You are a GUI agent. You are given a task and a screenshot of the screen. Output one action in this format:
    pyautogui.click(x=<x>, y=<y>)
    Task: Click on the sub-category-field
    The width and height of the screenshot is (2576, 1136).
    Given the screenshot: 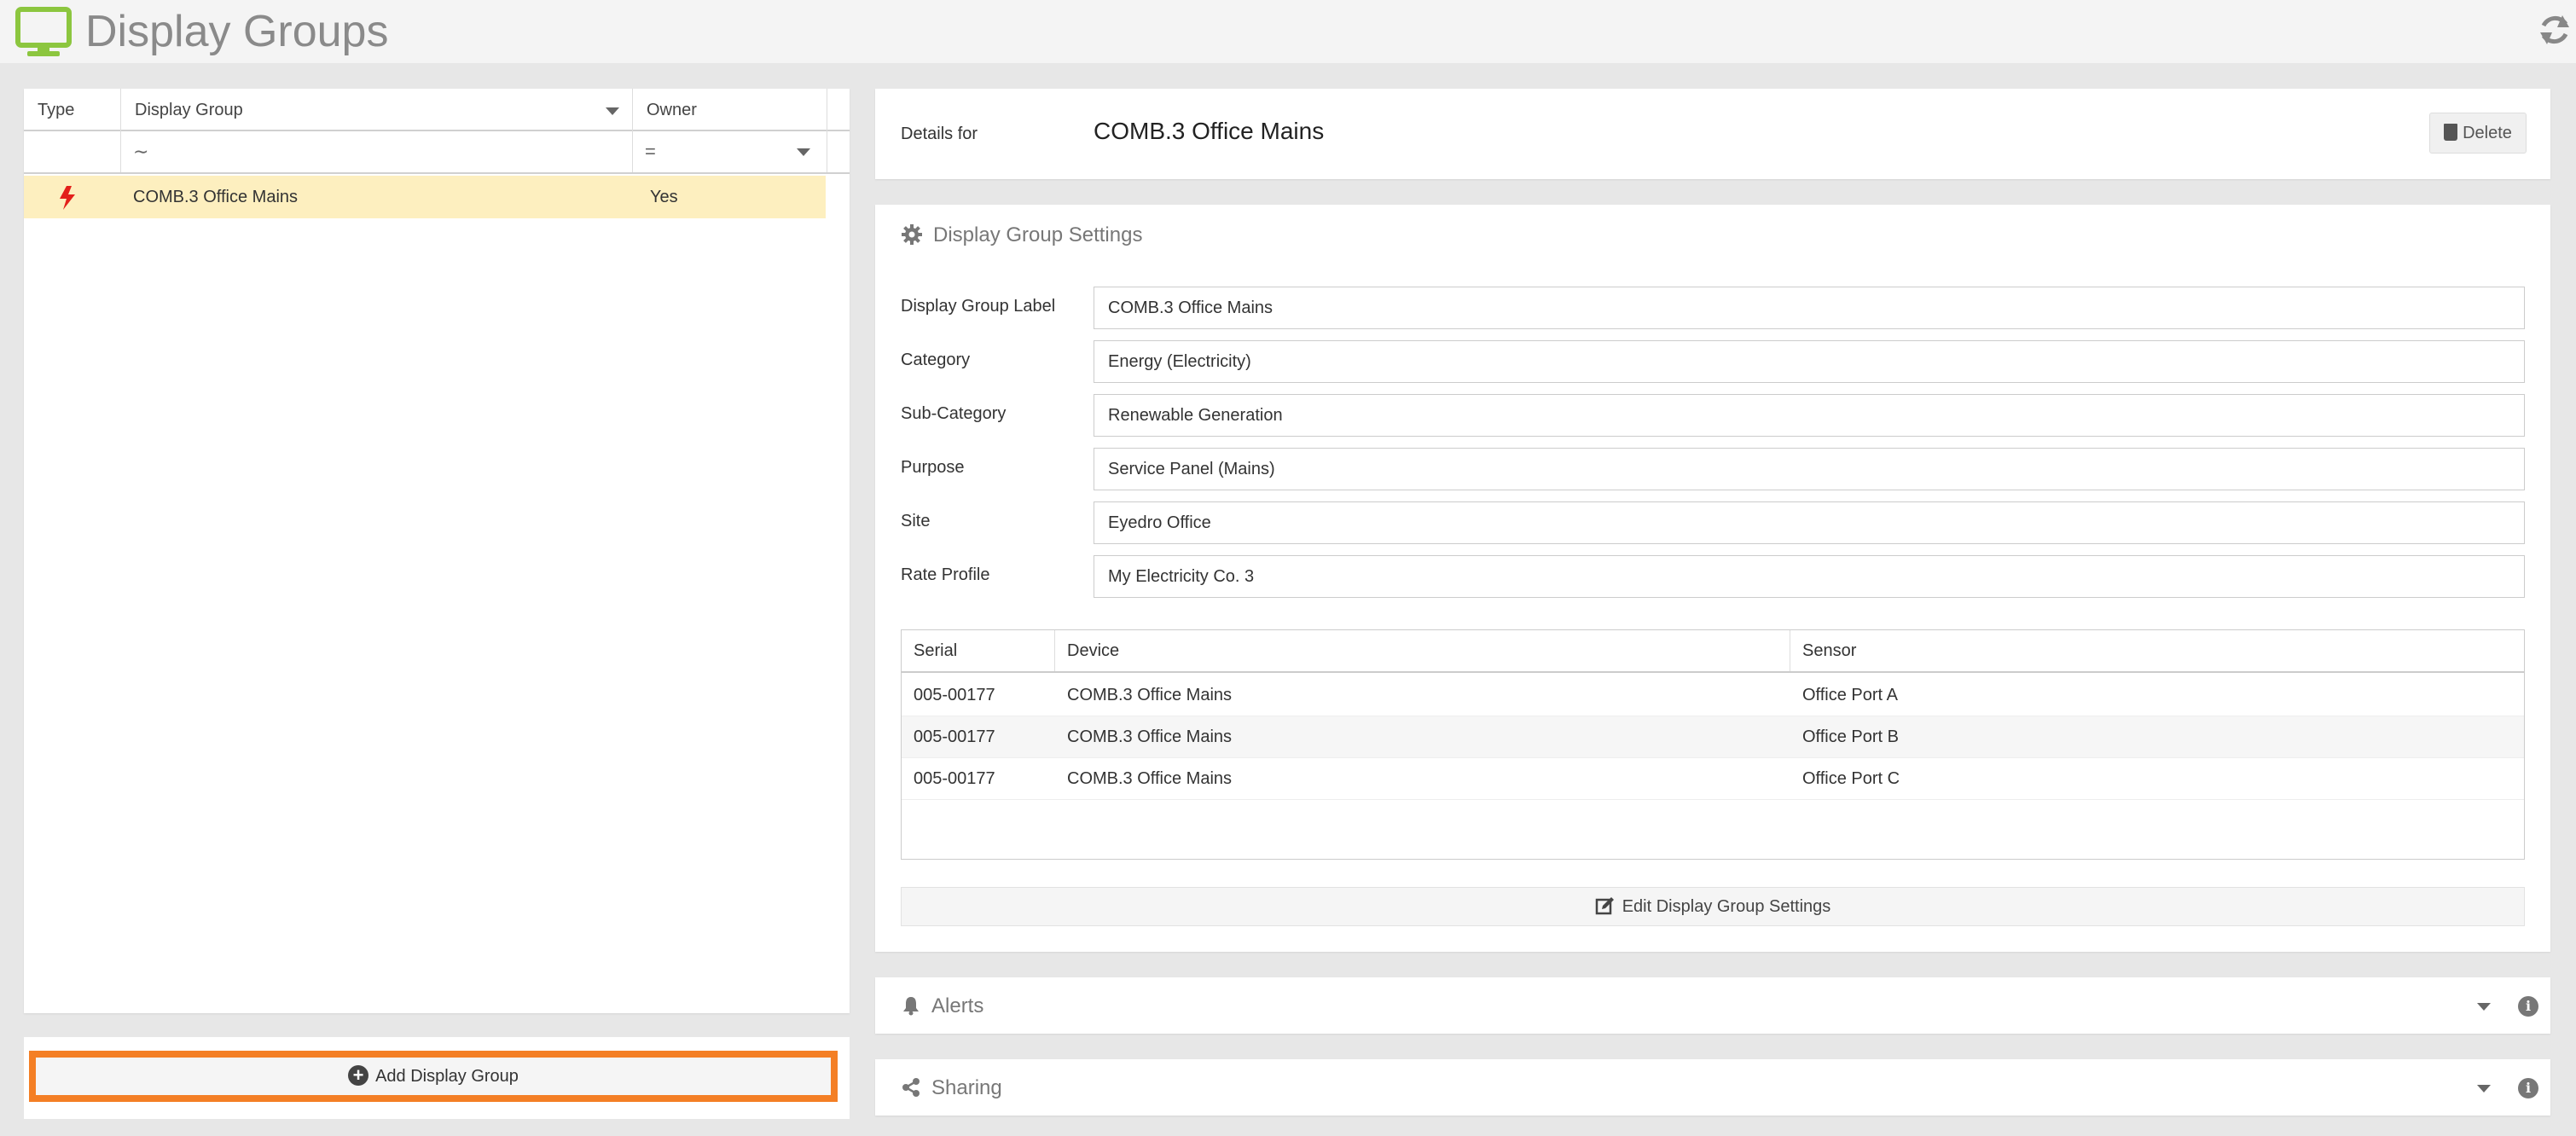 What is the action you would take?
    pyautogui.click(x=1809, y=415)
    